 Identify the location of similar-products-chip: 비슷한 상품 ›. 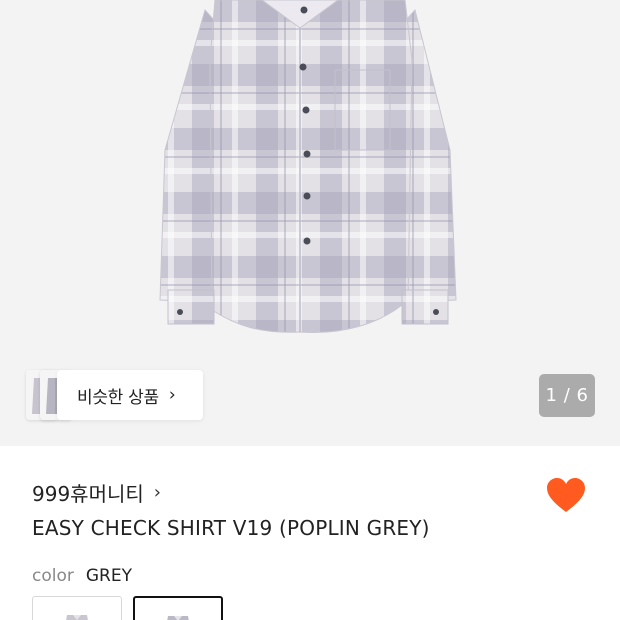
(114, 395).